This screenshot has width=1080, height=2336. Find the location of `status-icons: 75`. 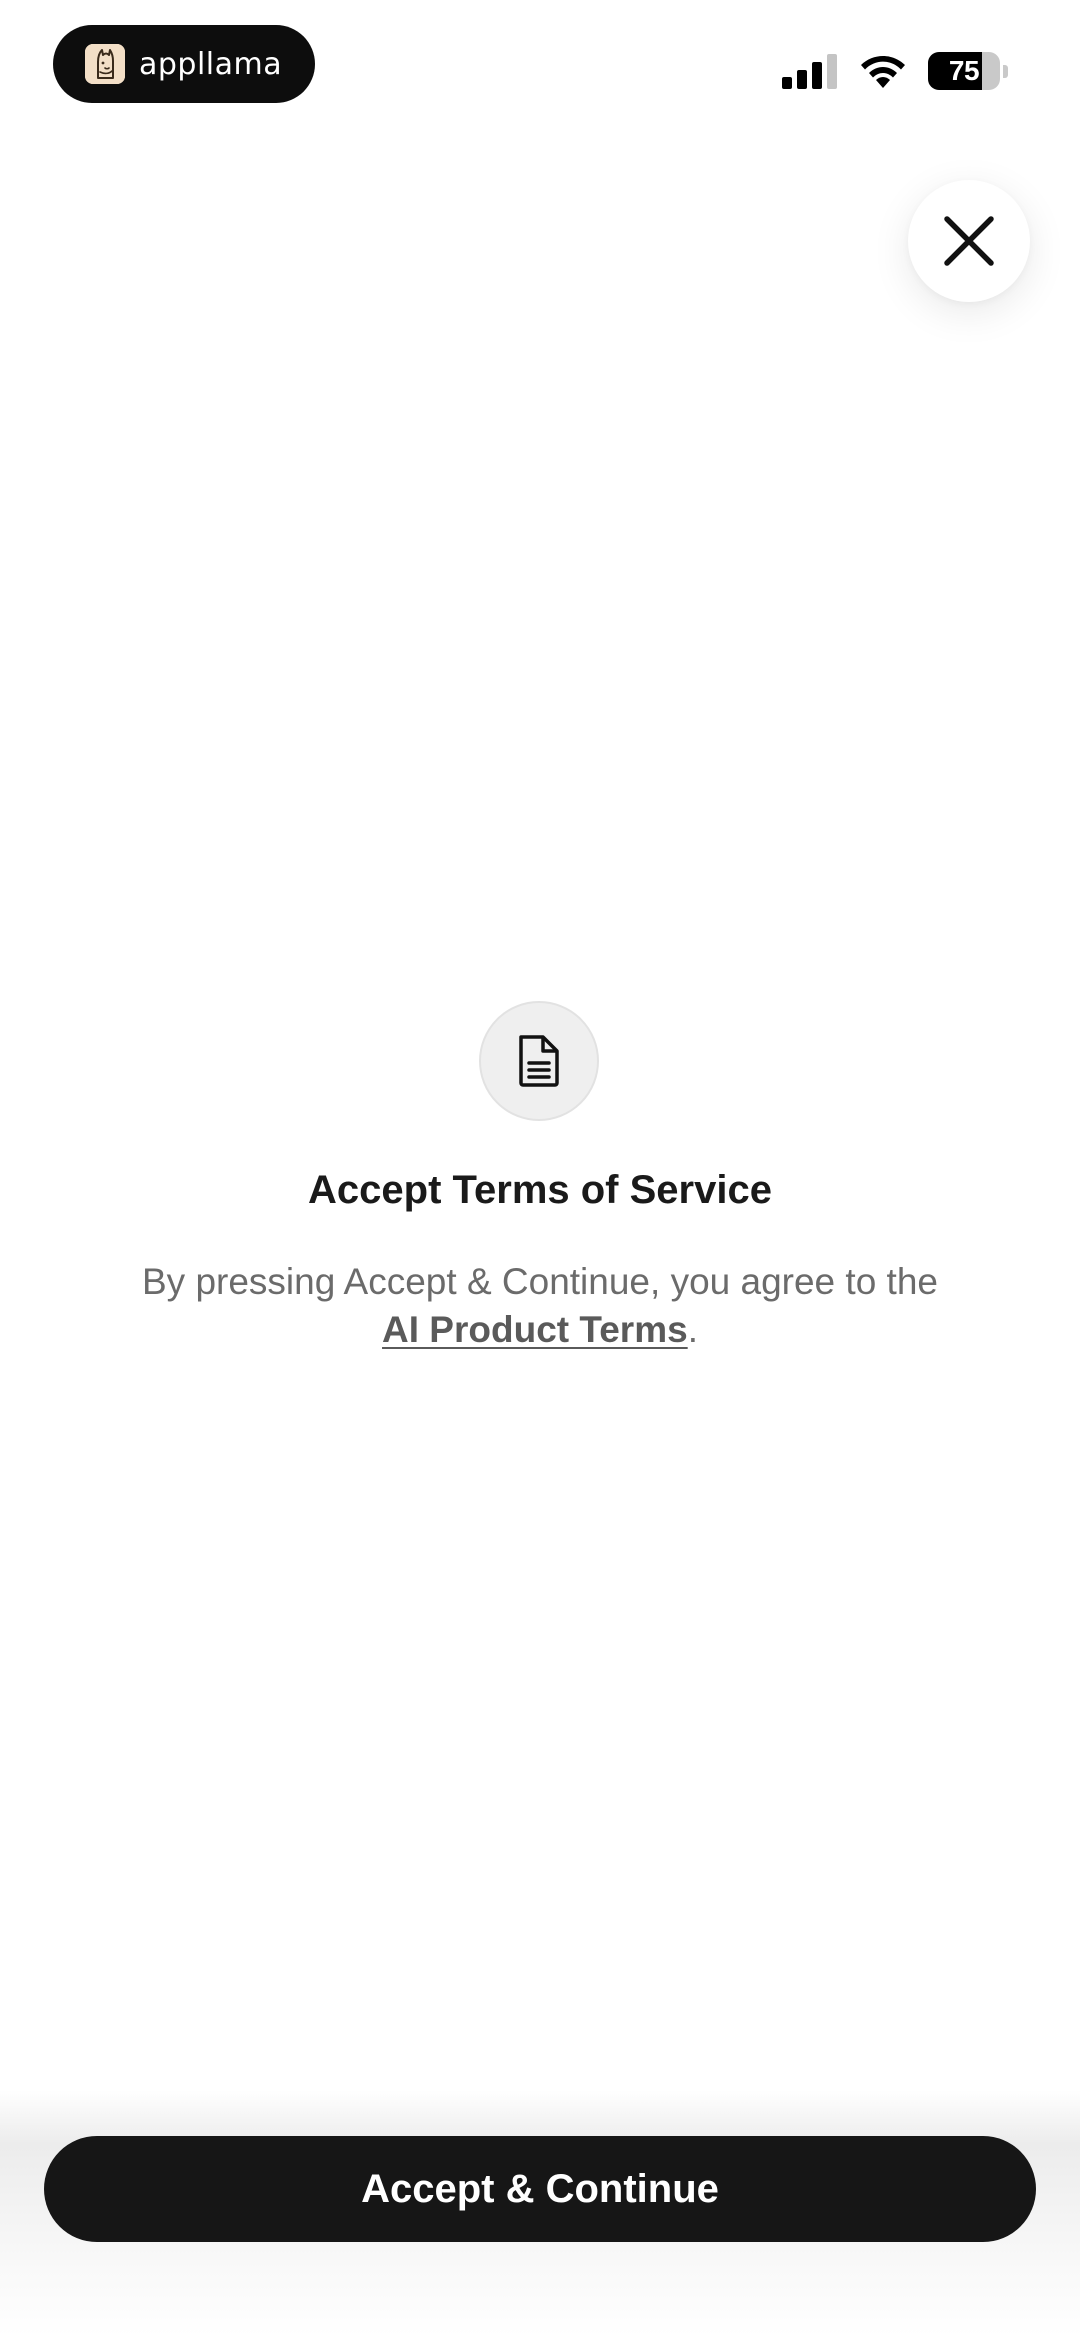

status-icons: 75 is located at coordinates (895, 71).